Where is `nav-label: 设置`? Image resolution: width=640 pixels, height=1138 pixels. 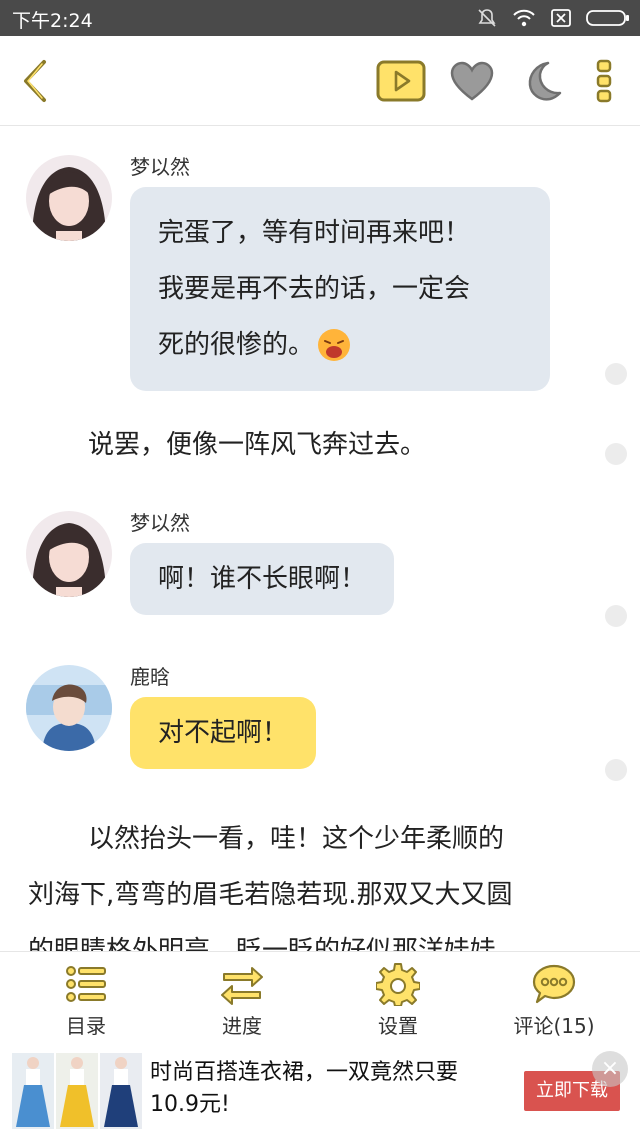 nav-label: 设置 is located at coordinates (398, 1026).